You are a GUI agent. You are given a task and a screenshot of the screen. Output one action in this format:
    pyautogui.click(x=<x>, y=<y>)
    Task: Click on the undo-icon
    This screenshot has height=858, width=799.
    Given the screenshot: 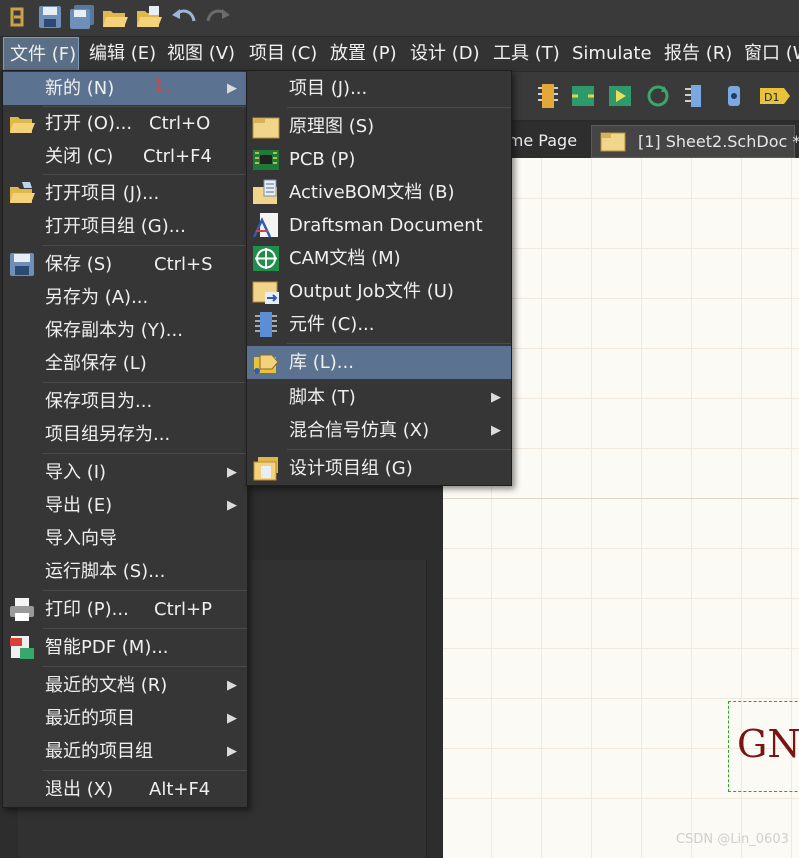 What is the action you would take?
    pyautogui.click(x=184, y=17)
    